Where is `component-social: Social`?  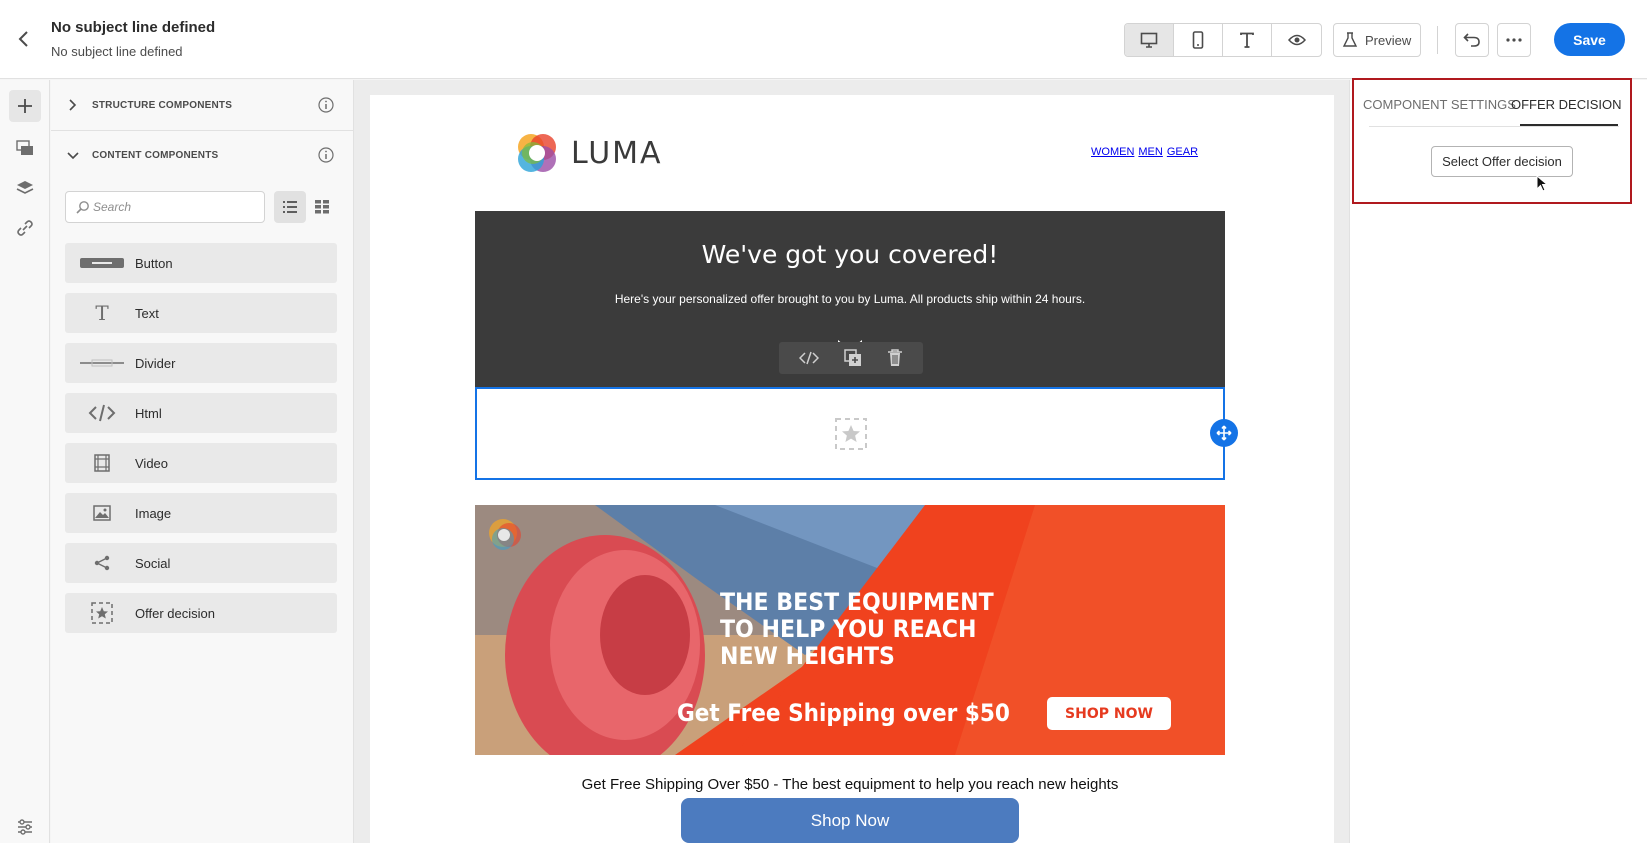 component-social: Social is located at coordinates (201, 563).